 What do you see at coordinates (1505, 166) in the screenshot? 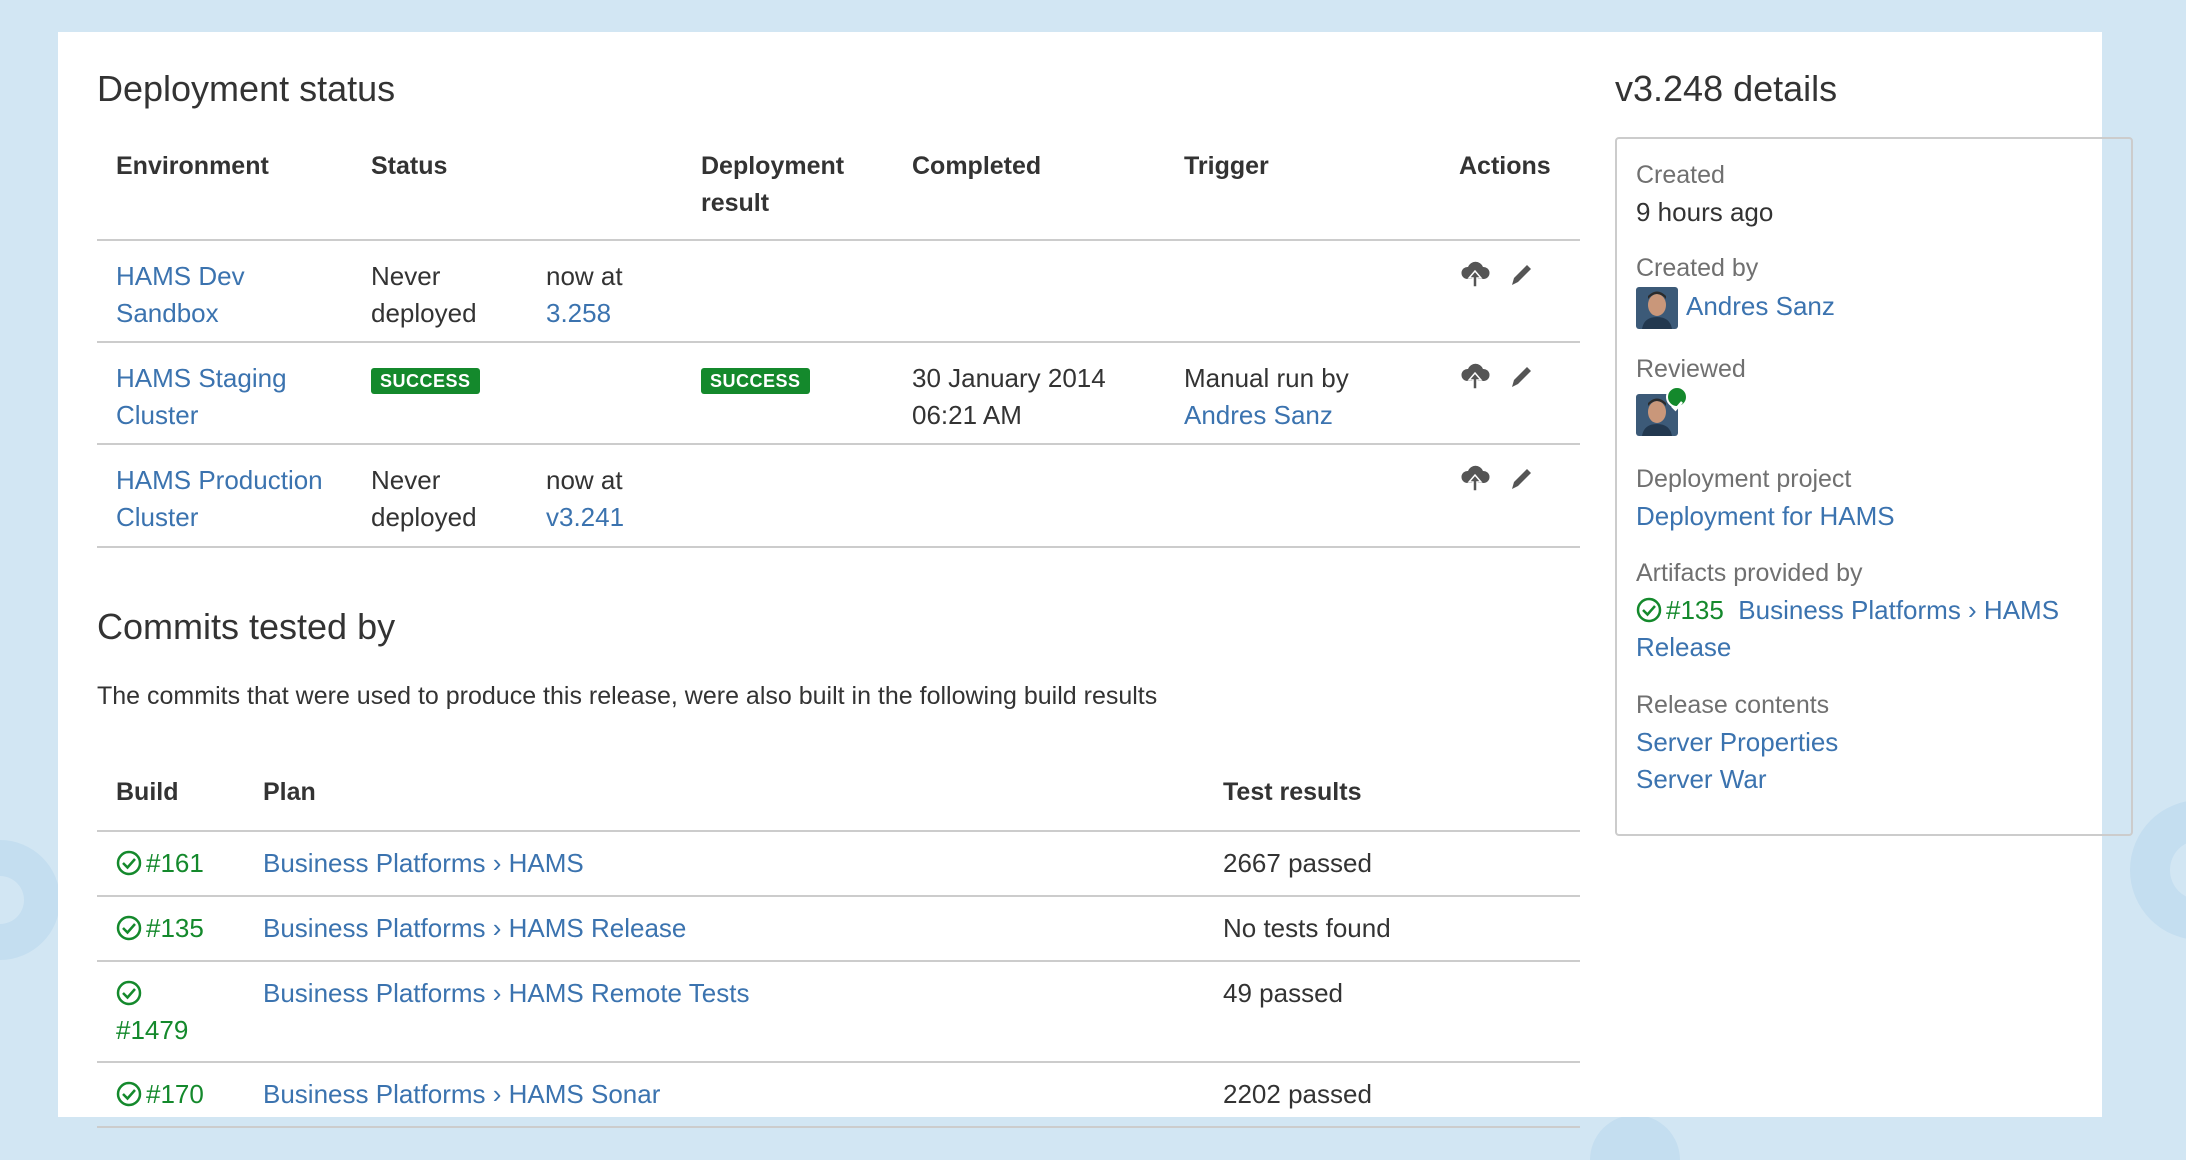
I see `column-actions: Actions` at bounding box center [1505, 166].